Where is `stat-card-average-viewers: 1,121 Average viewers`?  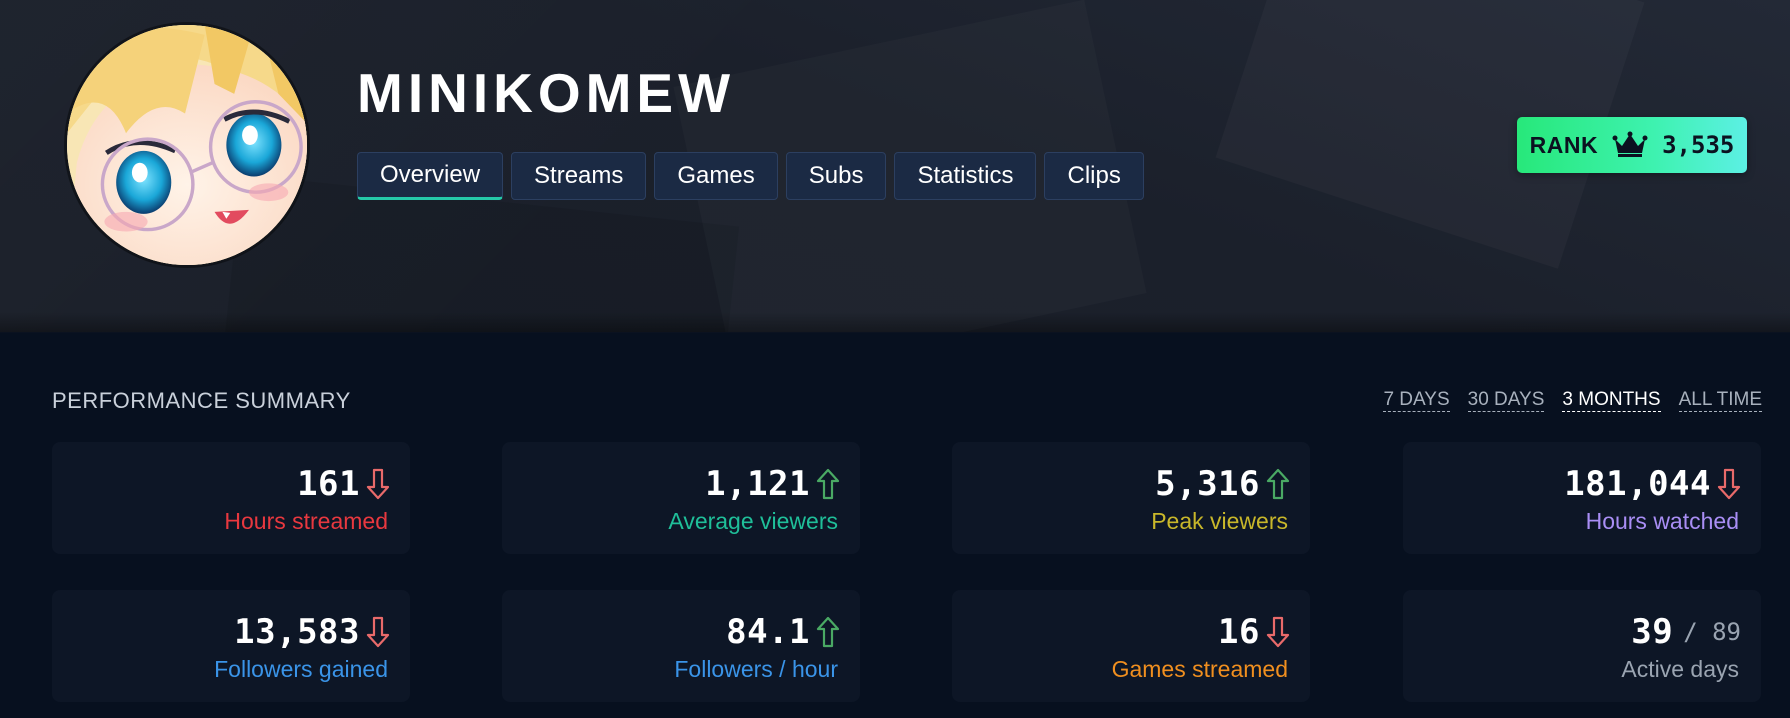
stat-card-average-viewers: 1,121 Average viewers is located at coordinates (681, 498).